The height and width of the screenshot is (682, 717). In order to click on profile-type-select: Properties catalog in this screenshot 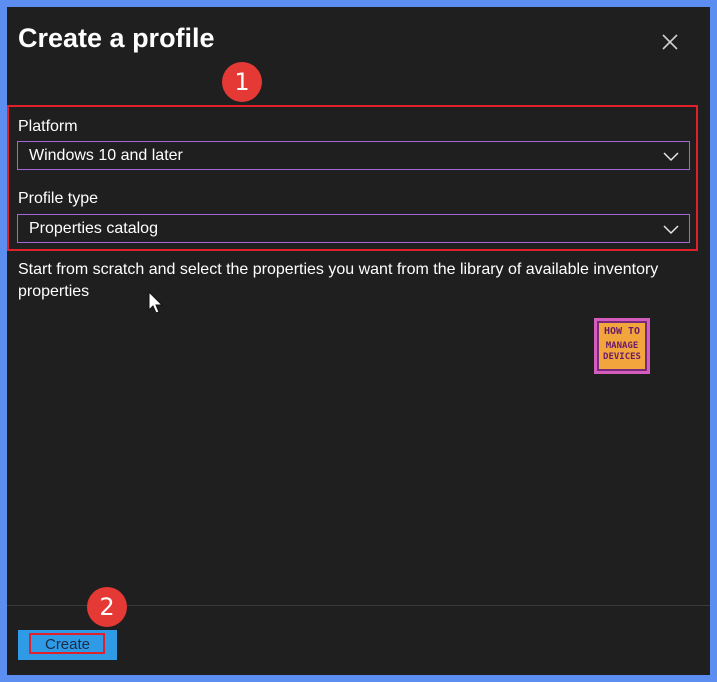, I will do `click(353, 228)`.